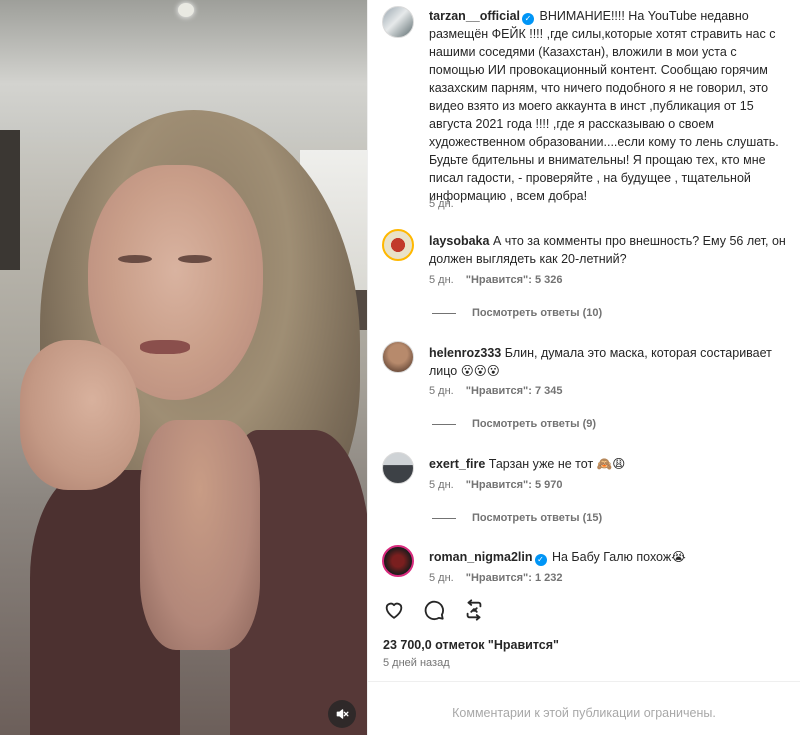  Describe the element at coordinates (471, 645) in the screenshot. I see `likes-count: 23 700,0 отметок "Нравится"` at that location.